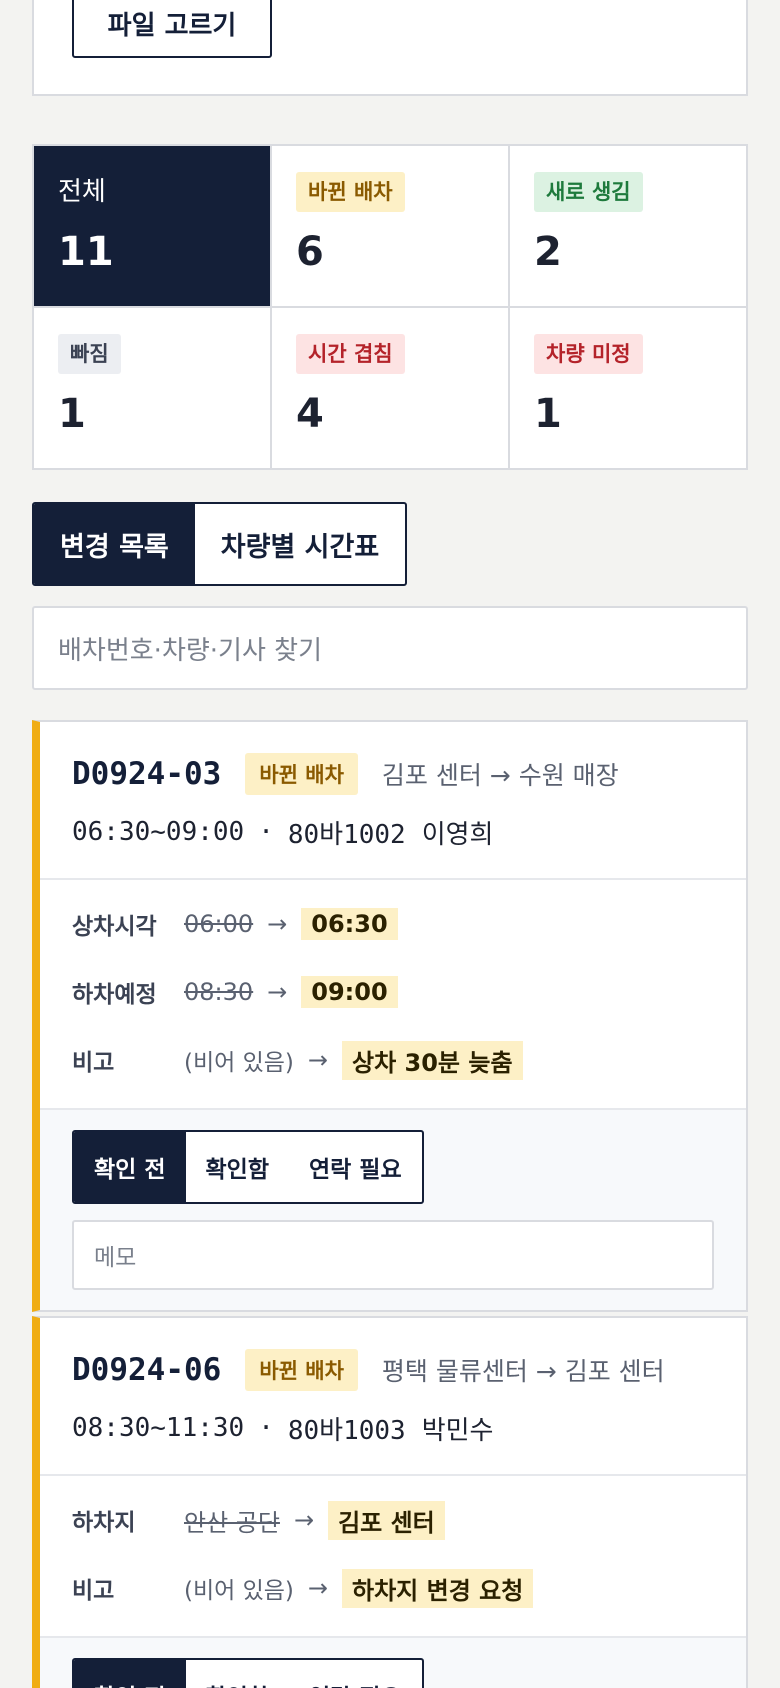 Image resolution: width=780 pixels, height=1688 pixels. What do you see at coordinates (152, 226) in the screenshot?
I see `stat-total: 전체 11` at bounding box center [152, 226].